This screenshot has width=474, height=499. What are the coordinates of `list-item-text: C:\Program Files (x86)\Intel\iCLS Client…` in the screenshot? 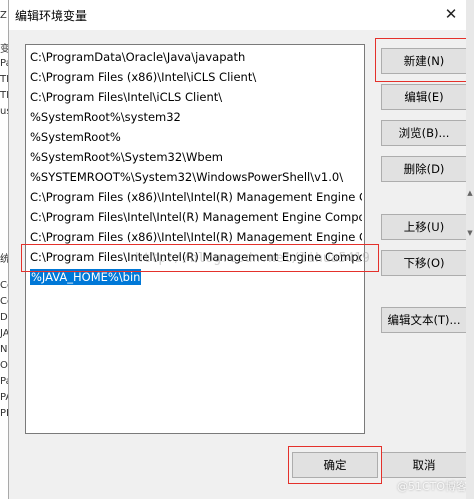 It's located at (143, 77).